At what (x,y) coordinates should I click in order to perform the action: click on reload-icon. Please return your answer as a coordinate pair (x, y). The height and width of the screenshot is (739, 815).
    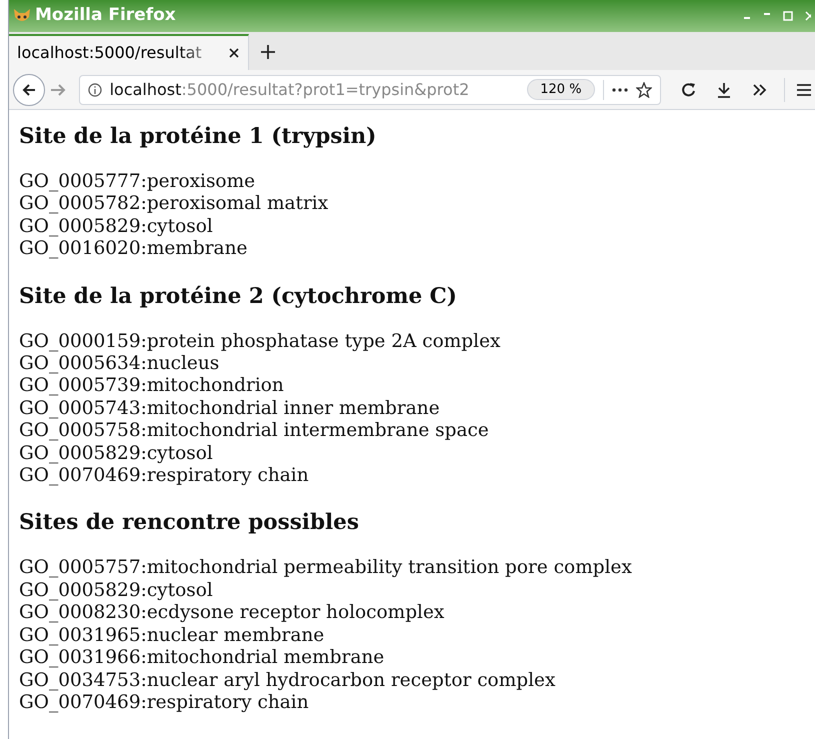
    Looking at the image, I should click on (688, 90).